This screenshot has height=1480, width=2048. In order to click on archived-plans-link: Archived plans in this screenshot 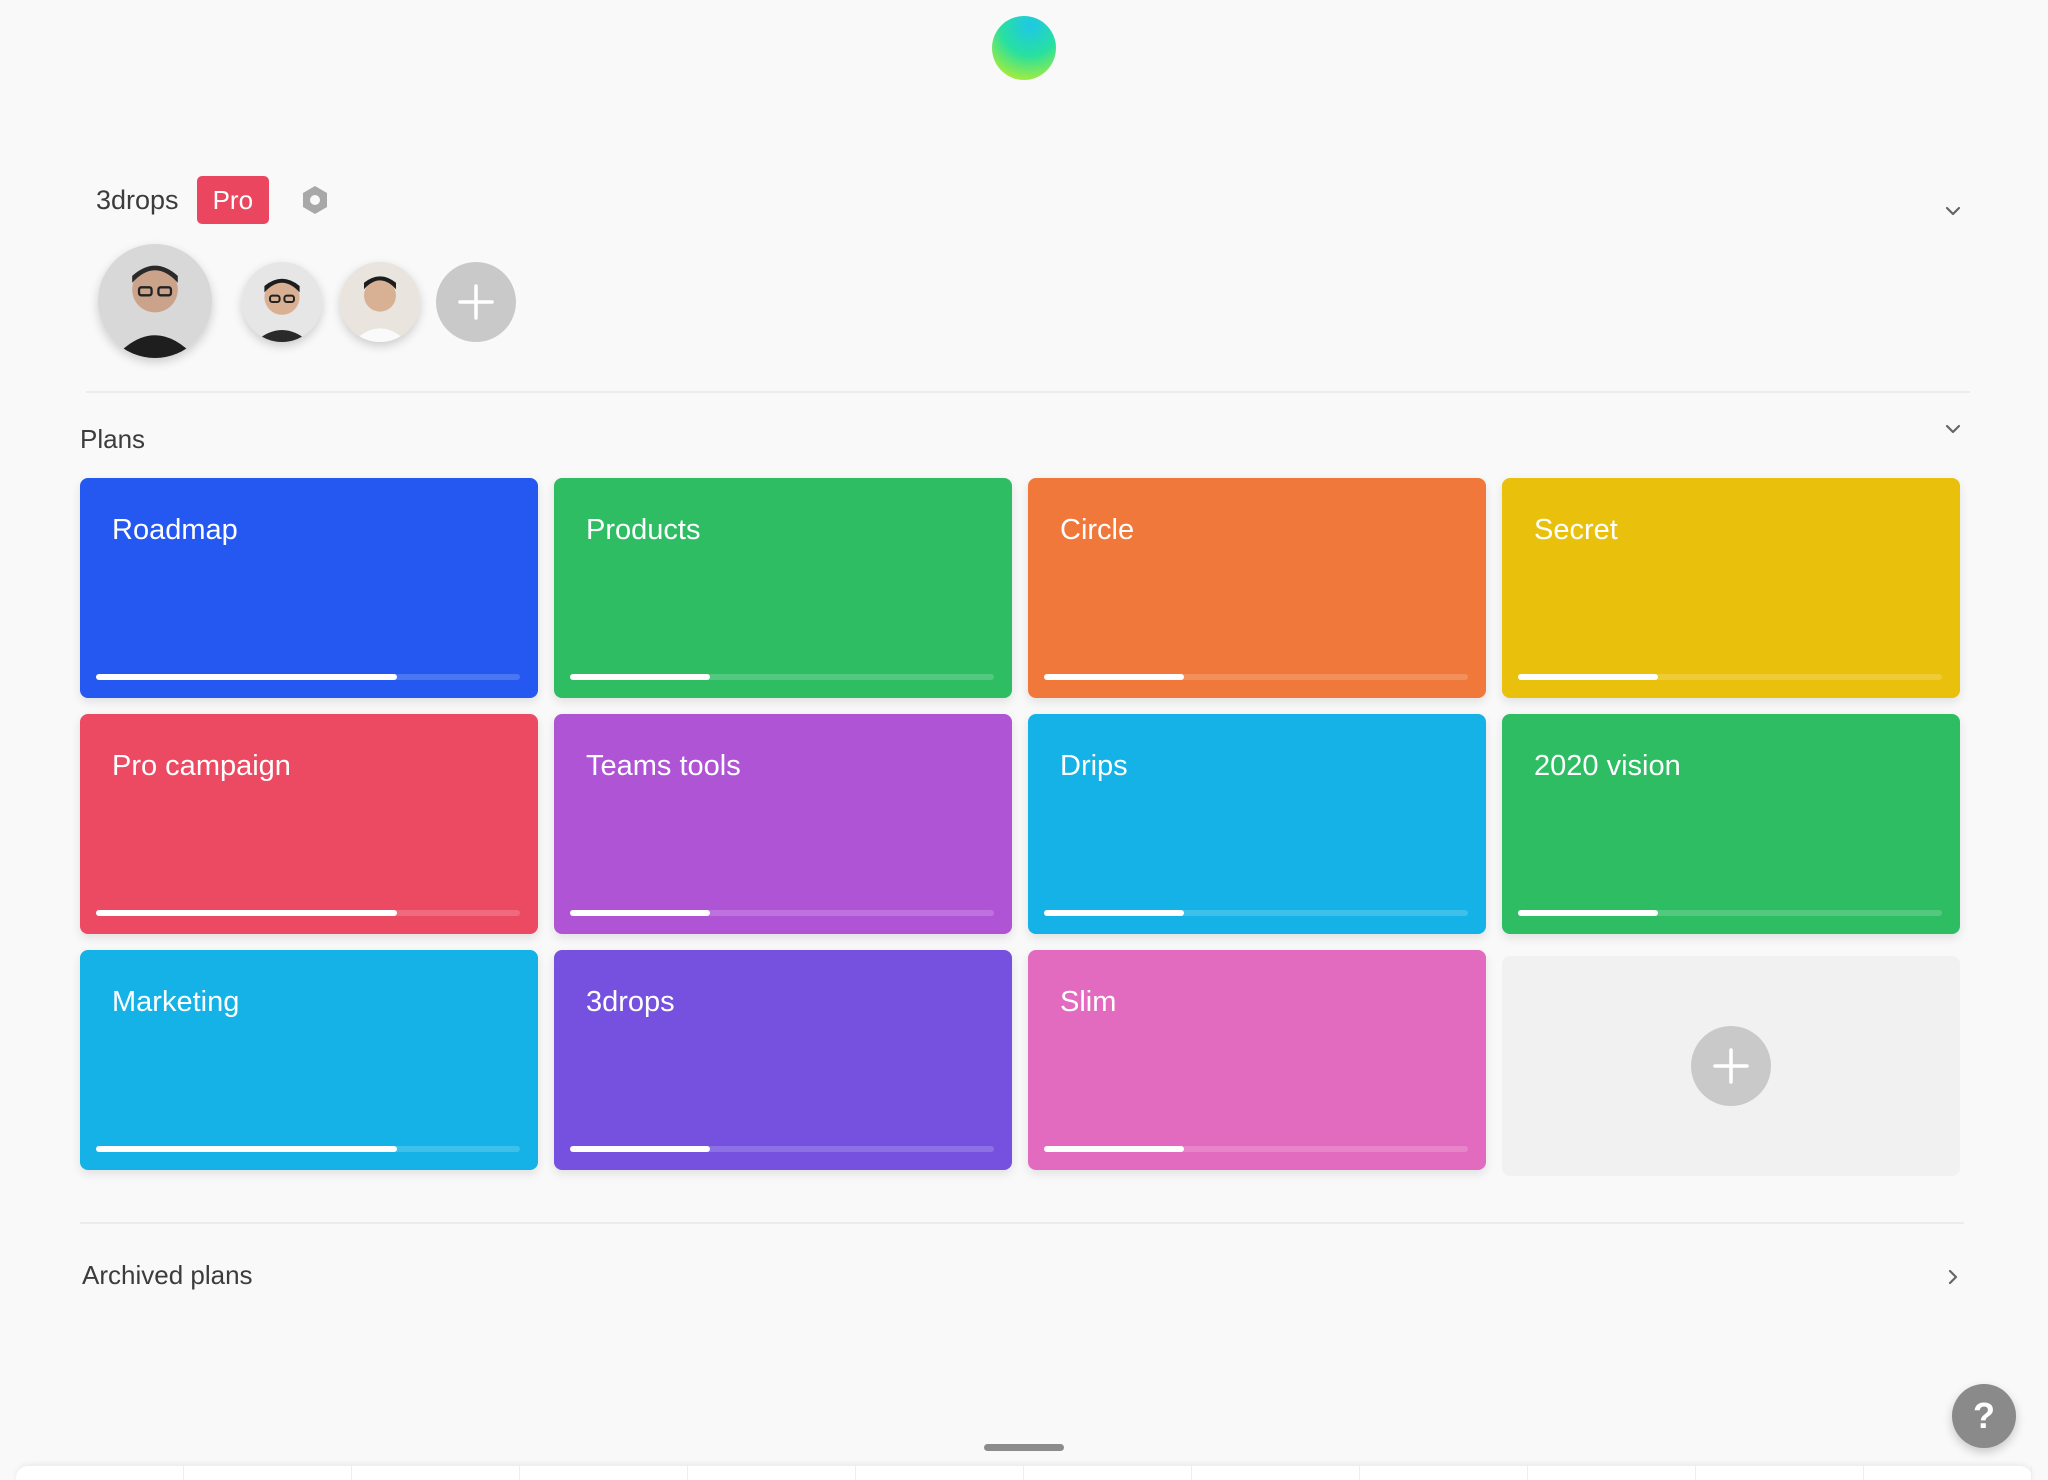, I will do `click(167, 1275)`.